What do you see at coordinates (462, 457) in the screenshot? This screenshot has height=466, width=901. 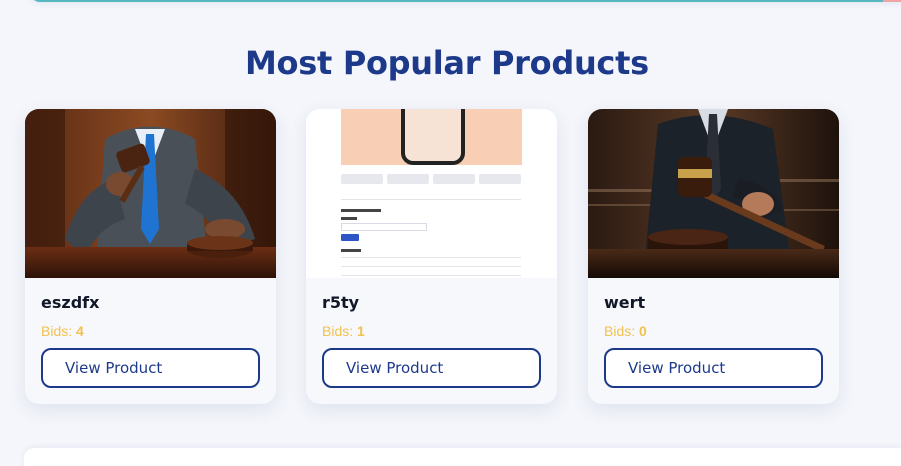 I see `next-section-panel` at bounding box center [462, 457].